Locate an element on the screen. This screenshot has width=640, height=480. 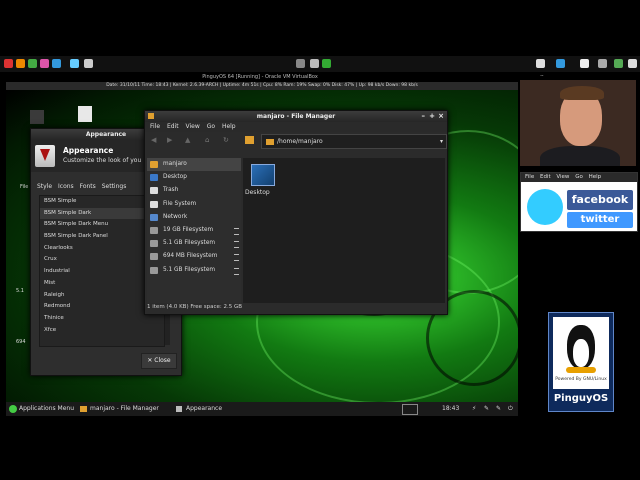
address-path: /home/manjaro is located at coordinates (300, 141).